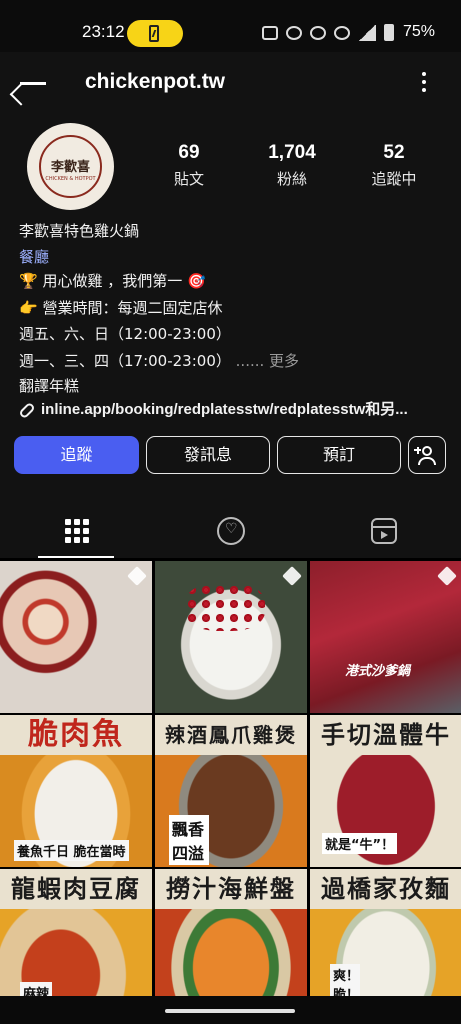 This screenshot has height=1024, width=461. I want to click on link-icon, so click(27, 410).